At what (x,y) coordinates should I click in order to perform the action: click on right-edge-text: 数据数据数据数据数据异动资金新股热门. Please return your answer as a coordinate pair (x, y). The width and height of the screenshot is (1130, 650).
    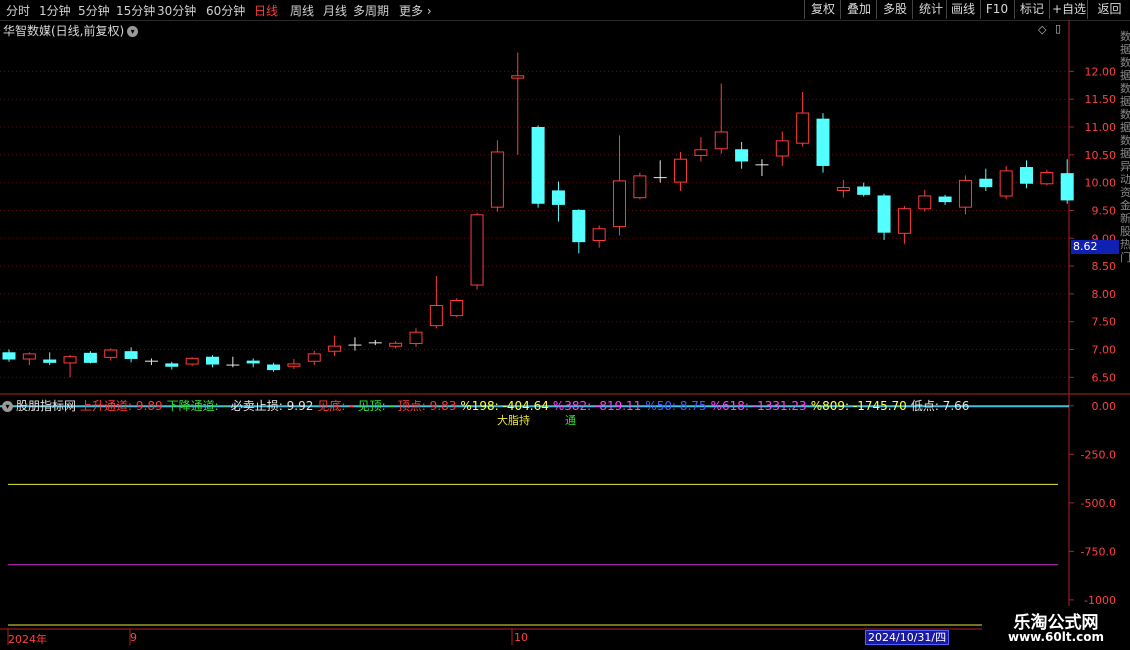
    Looking at the image, I should click on (1125, 147).